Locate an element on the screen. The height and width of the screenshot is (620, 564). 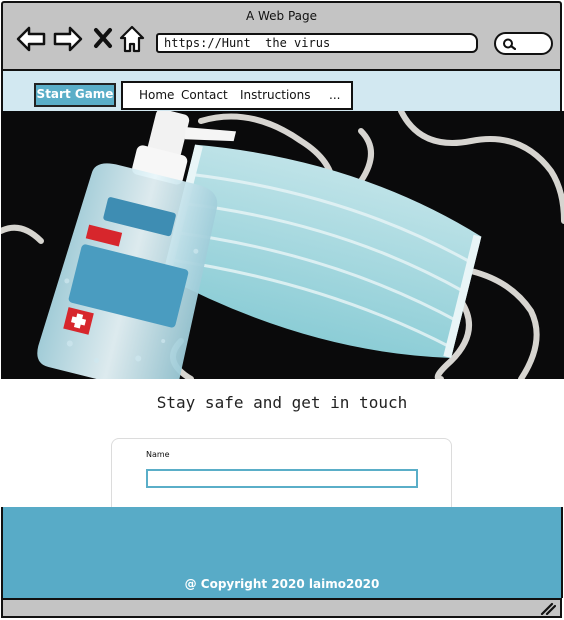
search-icon is located at coordinates (509, 44).